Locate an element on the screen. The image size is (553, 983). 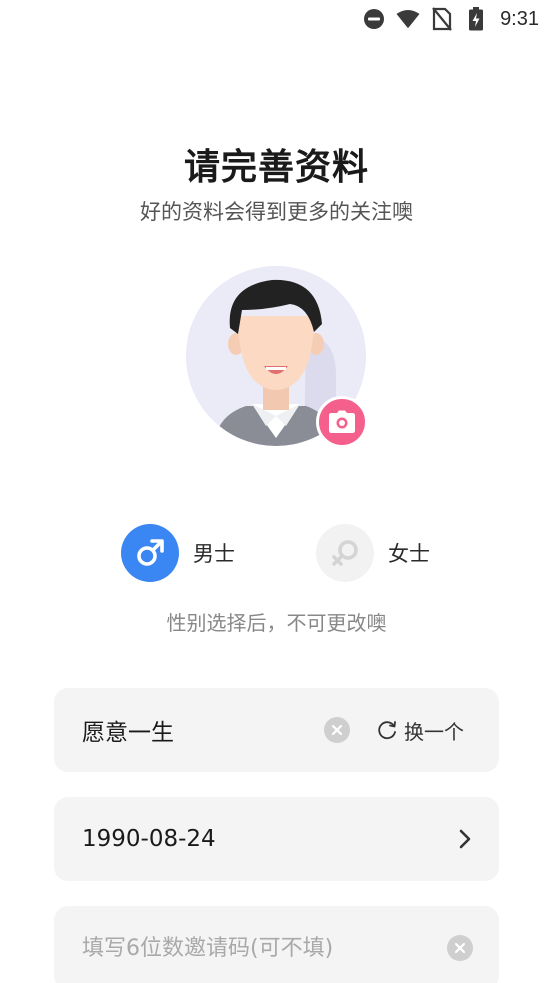
gender-selector: 男士 女士 is located at coordinates (276, 553).